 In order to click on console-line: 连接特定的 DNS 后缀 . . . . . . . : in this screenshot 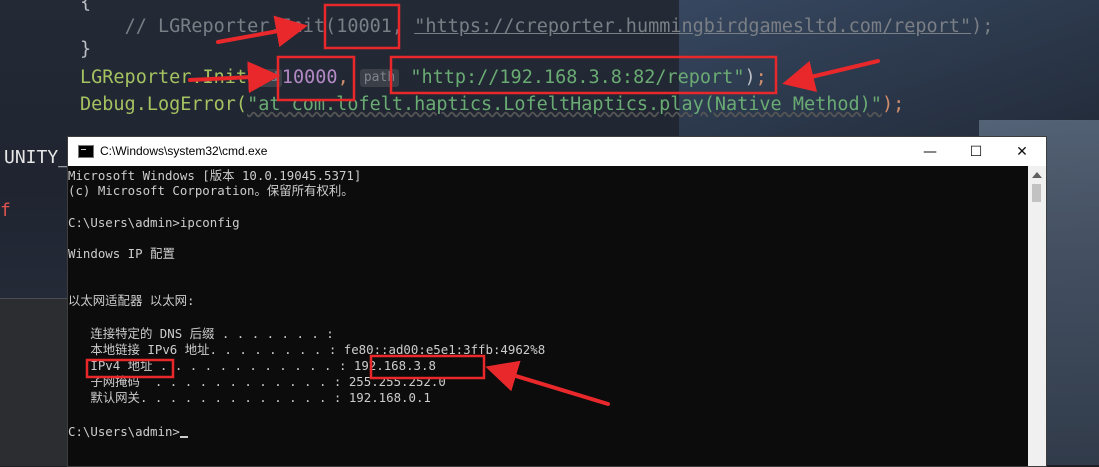, I will do `click(201, 333)`.